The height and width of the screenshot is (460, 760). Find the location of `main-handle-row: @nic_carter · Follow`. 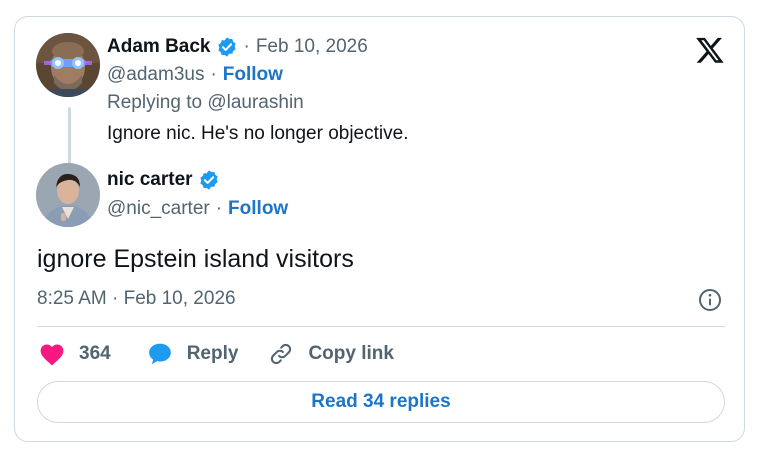

main-handle-row: @nic_carter · Follow is located at coordinates (197, 209).